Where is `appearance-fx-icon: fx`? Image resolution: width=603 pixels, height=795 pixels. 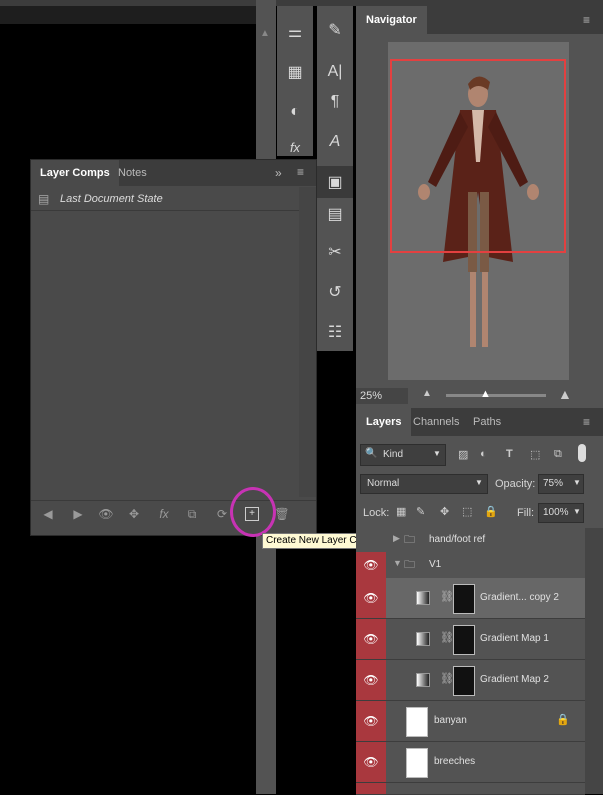 appearance-fx-icon: fx is located at coordinates (164, 515).